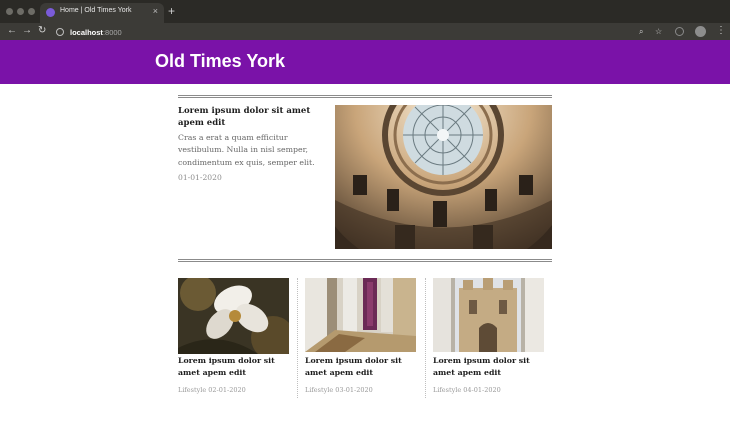 This screenshot has height=445, width=730. Describe the element at coordinates (721, 31) in the screenshot. I see `menu-icon: ⋮` at that location.